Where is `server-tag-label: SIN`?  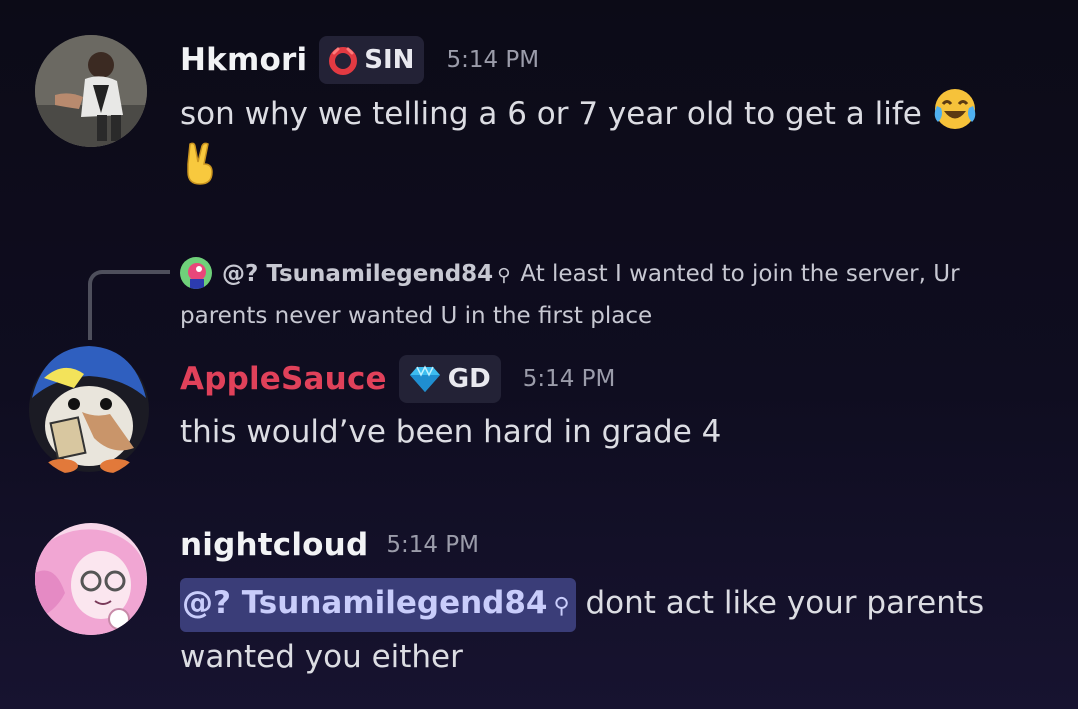 server-tag-label: SIN is located at coordinates (389, 60).